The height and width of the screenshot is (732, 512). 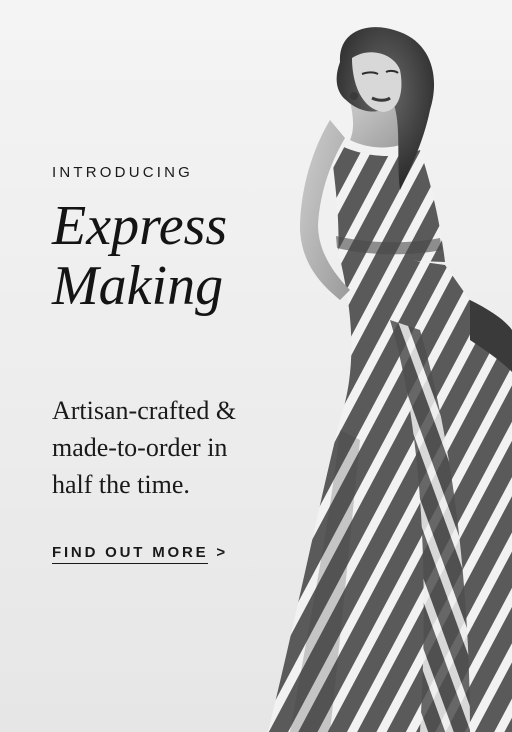 What do you see at coordinates (140, 226) in the screenshot?
I see `headline-line: Express` at bounding box center [140, 226].